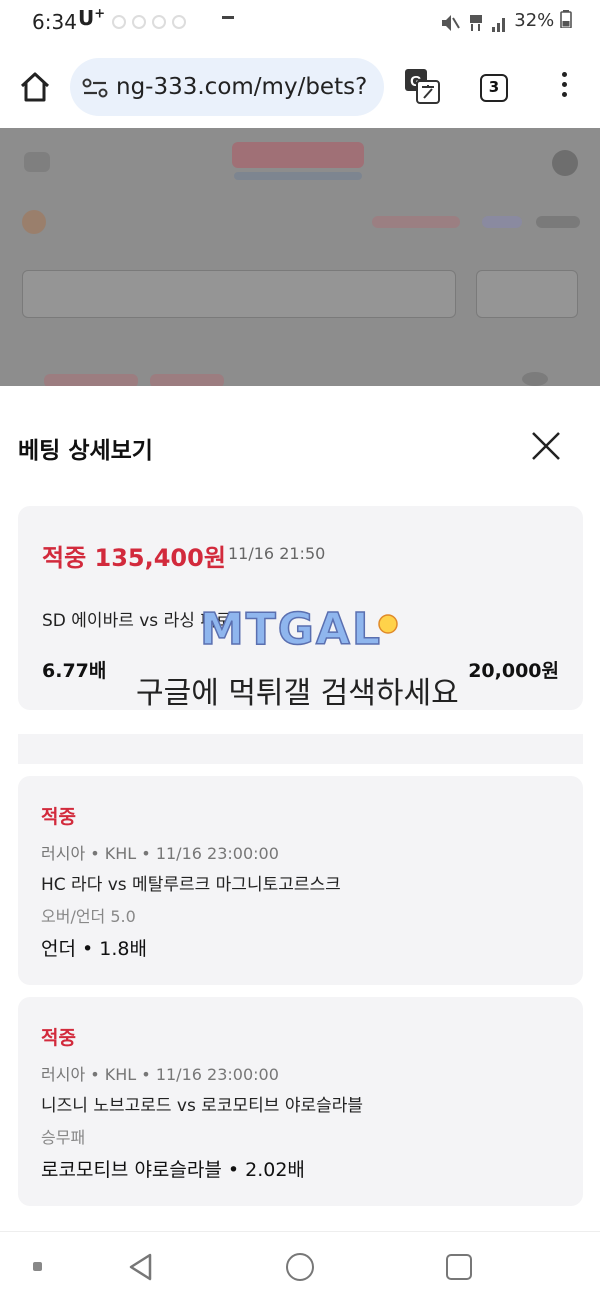 The image size is (600, 1300). I want to click on nav-indicator-icon, so click(37, 1266).